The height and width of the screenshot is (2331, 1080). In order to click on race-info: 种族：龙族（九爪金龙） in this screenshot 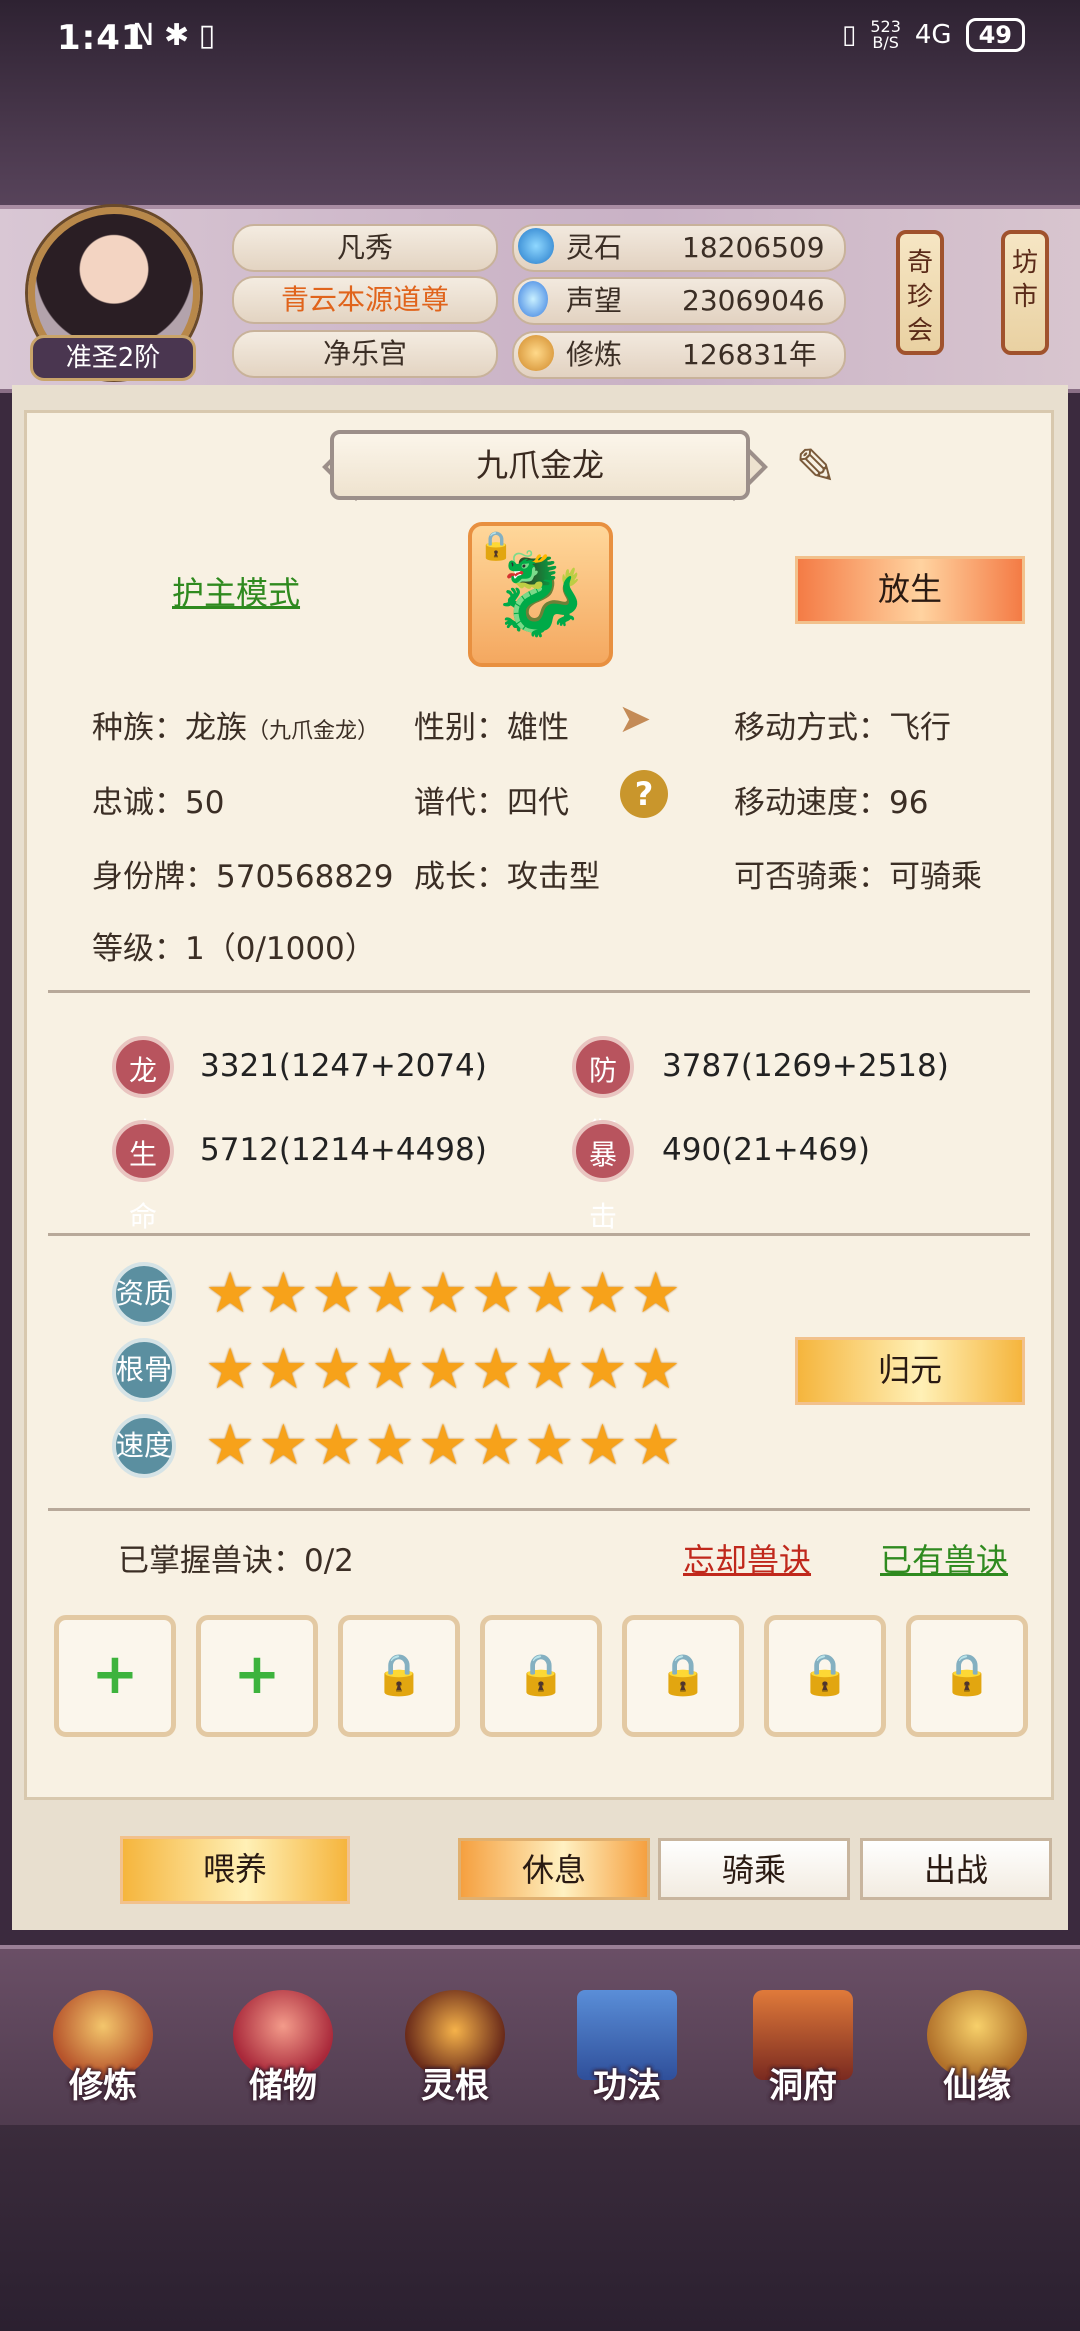, I will do `click(236, 728)`.